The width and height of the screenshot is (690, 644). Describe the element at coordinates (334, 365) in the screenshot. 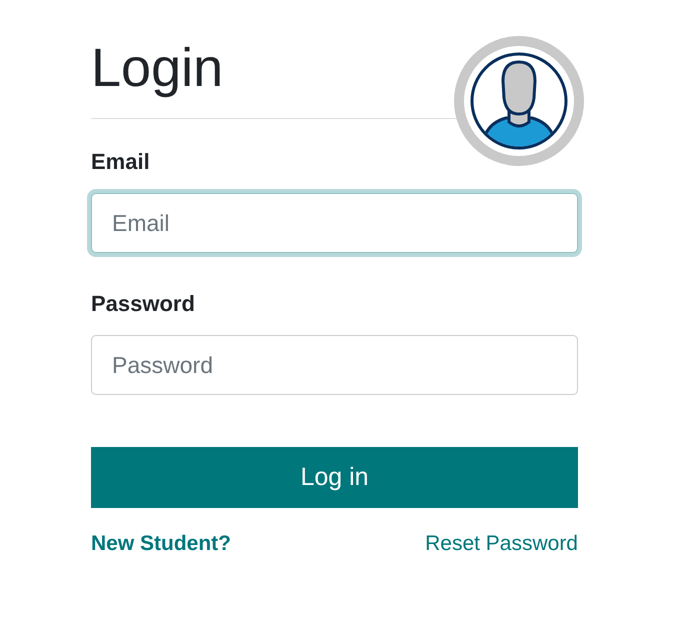

I see `input-field: Password` at that location.